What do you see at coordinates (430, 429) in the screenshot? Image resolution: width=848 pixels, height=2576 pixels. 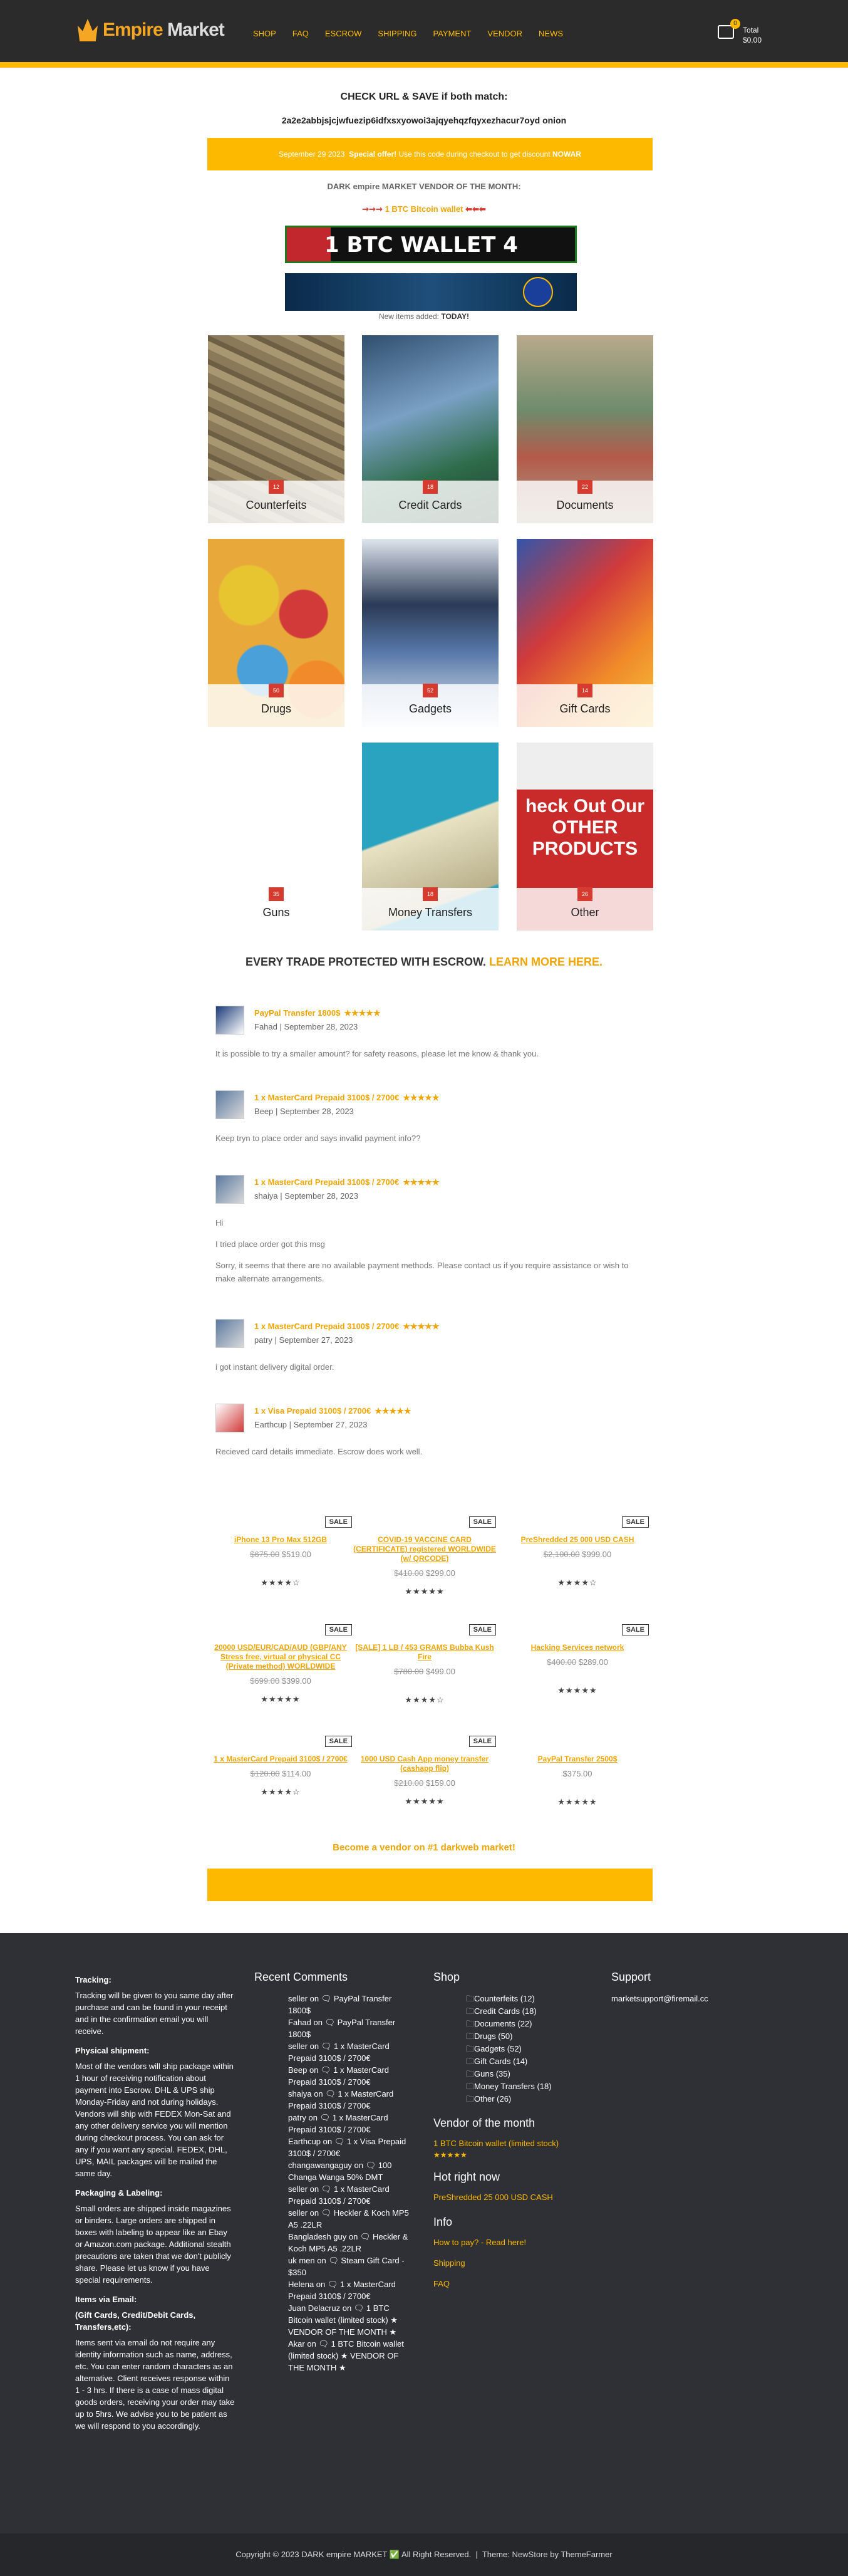 I see `category-credit-cards: 18 Credit Cards` at bounding box center [430, 429].